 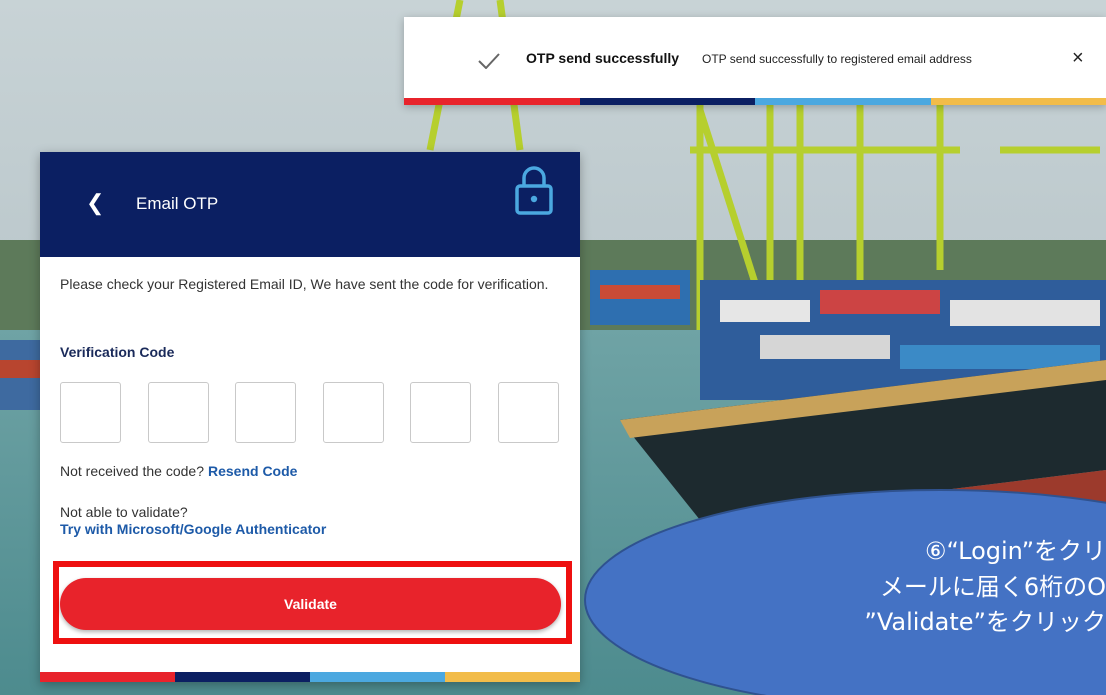 I want to click on not-received-text: Not received the code?, so click(x=132, y=471).